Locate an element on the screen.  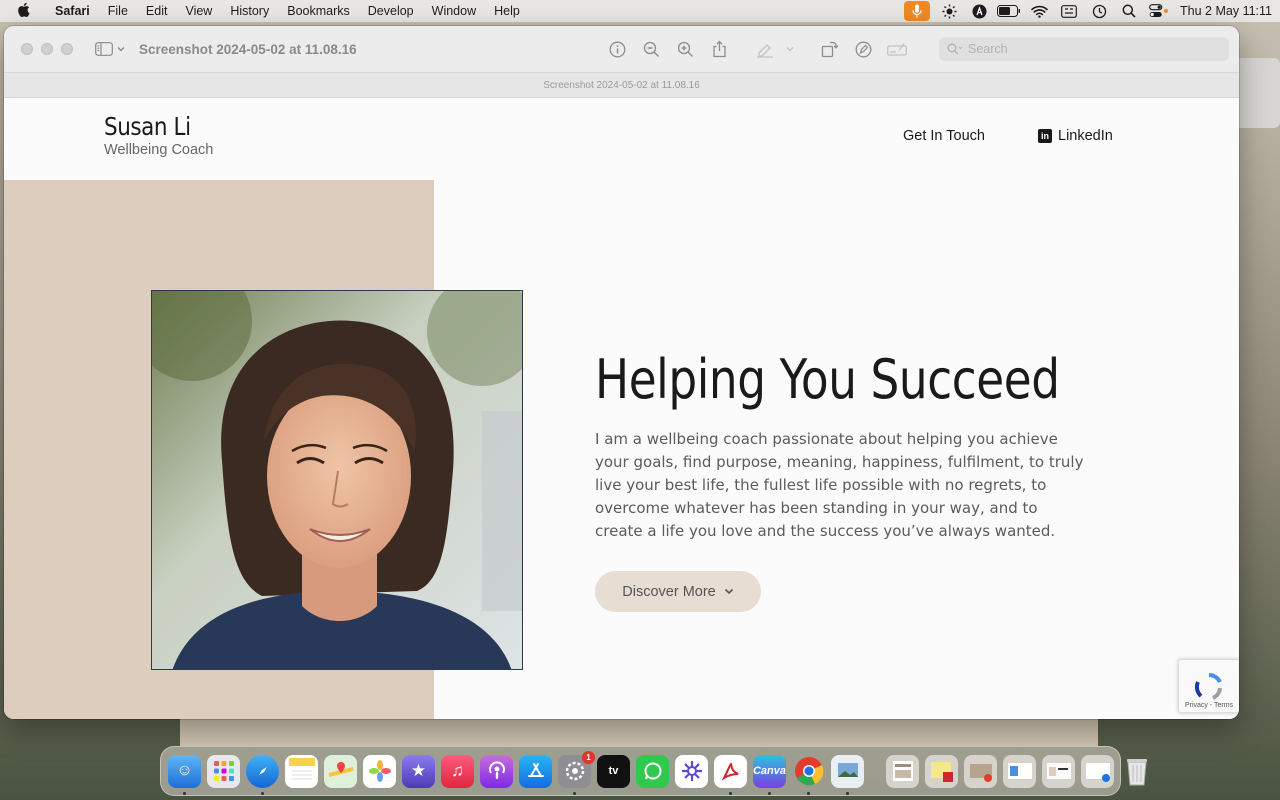
control-center-icon is located at coordinates (1159, 11).